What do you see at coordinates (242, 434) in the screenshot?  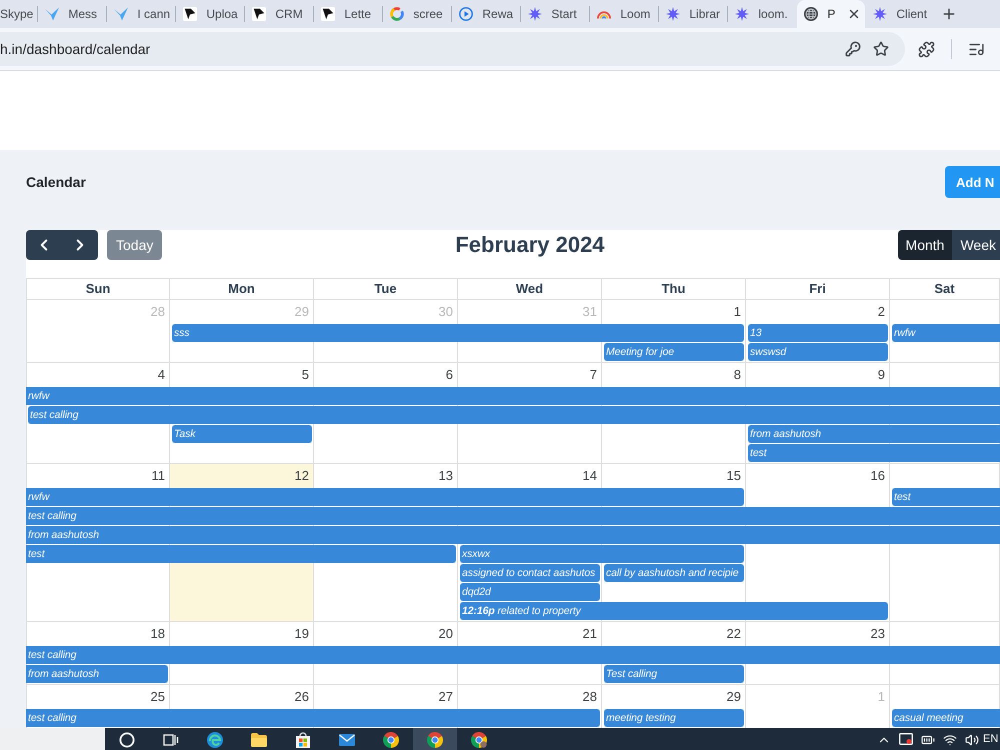 I see `calendar-event: Task` at bounding box center [242, 434].